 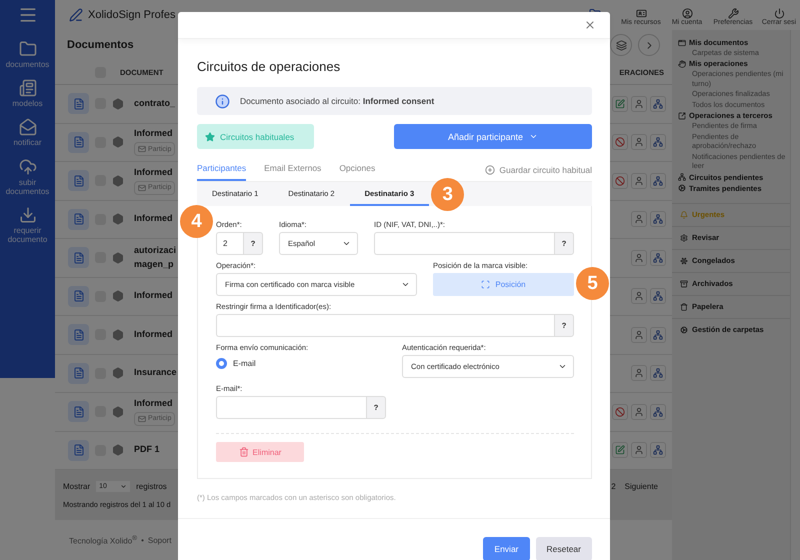 I want to click on radio-label: E-mail, so click(x=244, y=363).